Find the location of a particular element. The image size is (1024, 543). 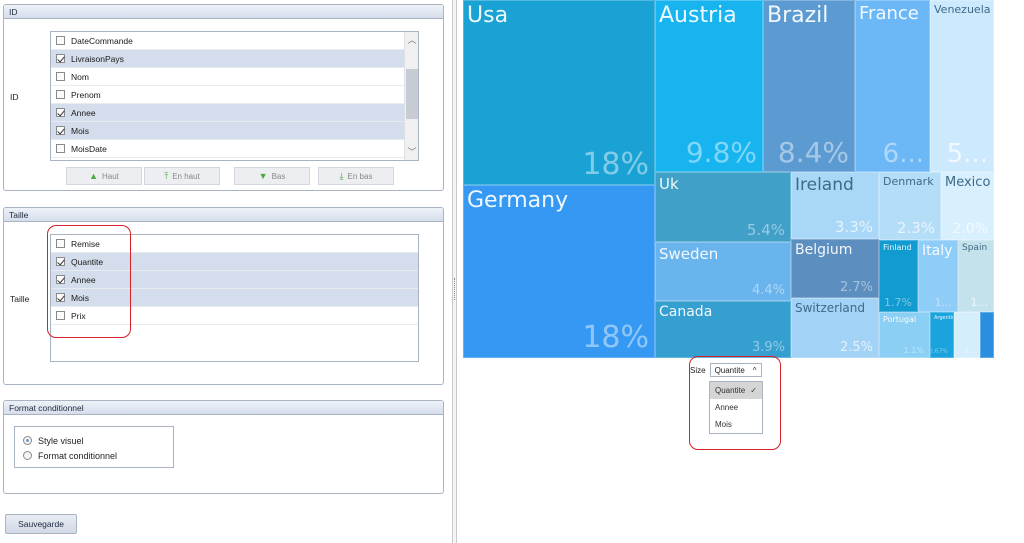

id-list-scrollbar: ︿ ﹀ is located at coordinates (411, 96).